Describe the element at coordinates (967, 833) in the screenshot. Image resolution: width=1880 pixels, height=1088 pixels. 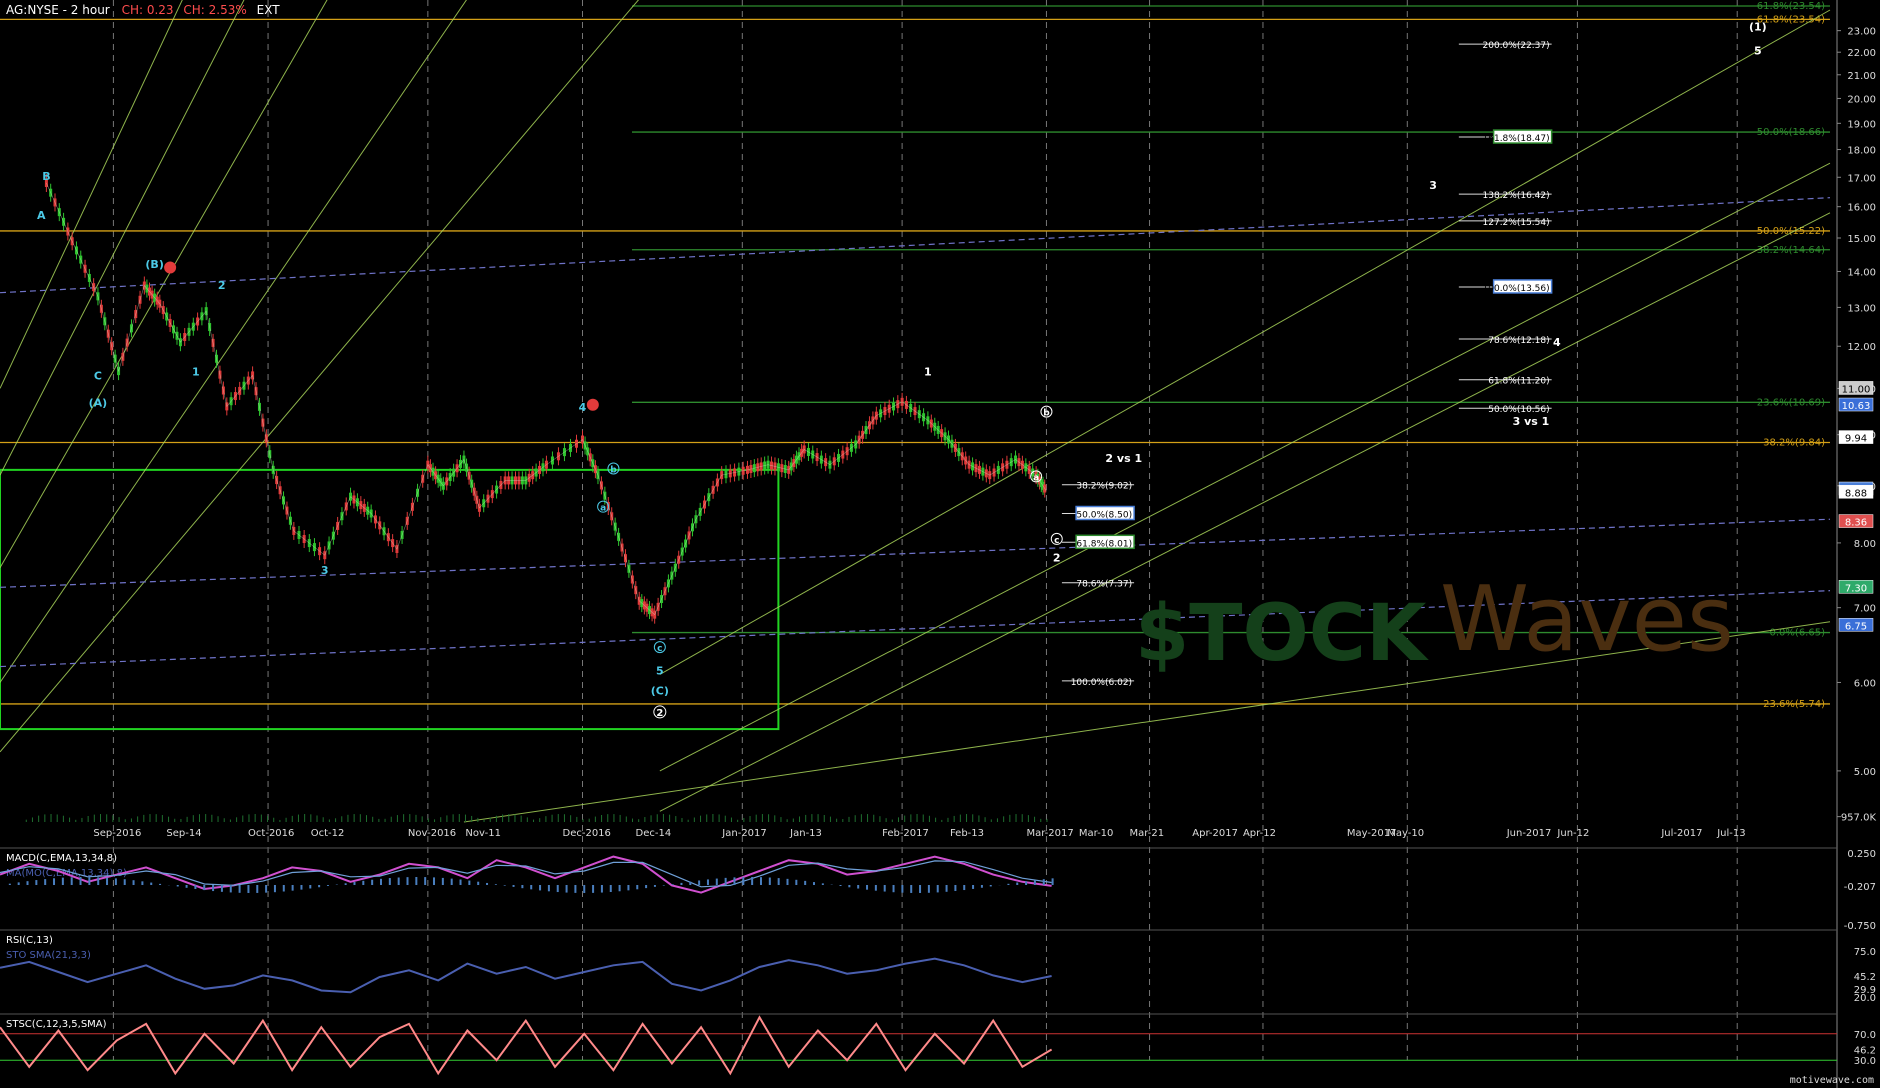
I see `time-axis-label: Feb-13` at that location.